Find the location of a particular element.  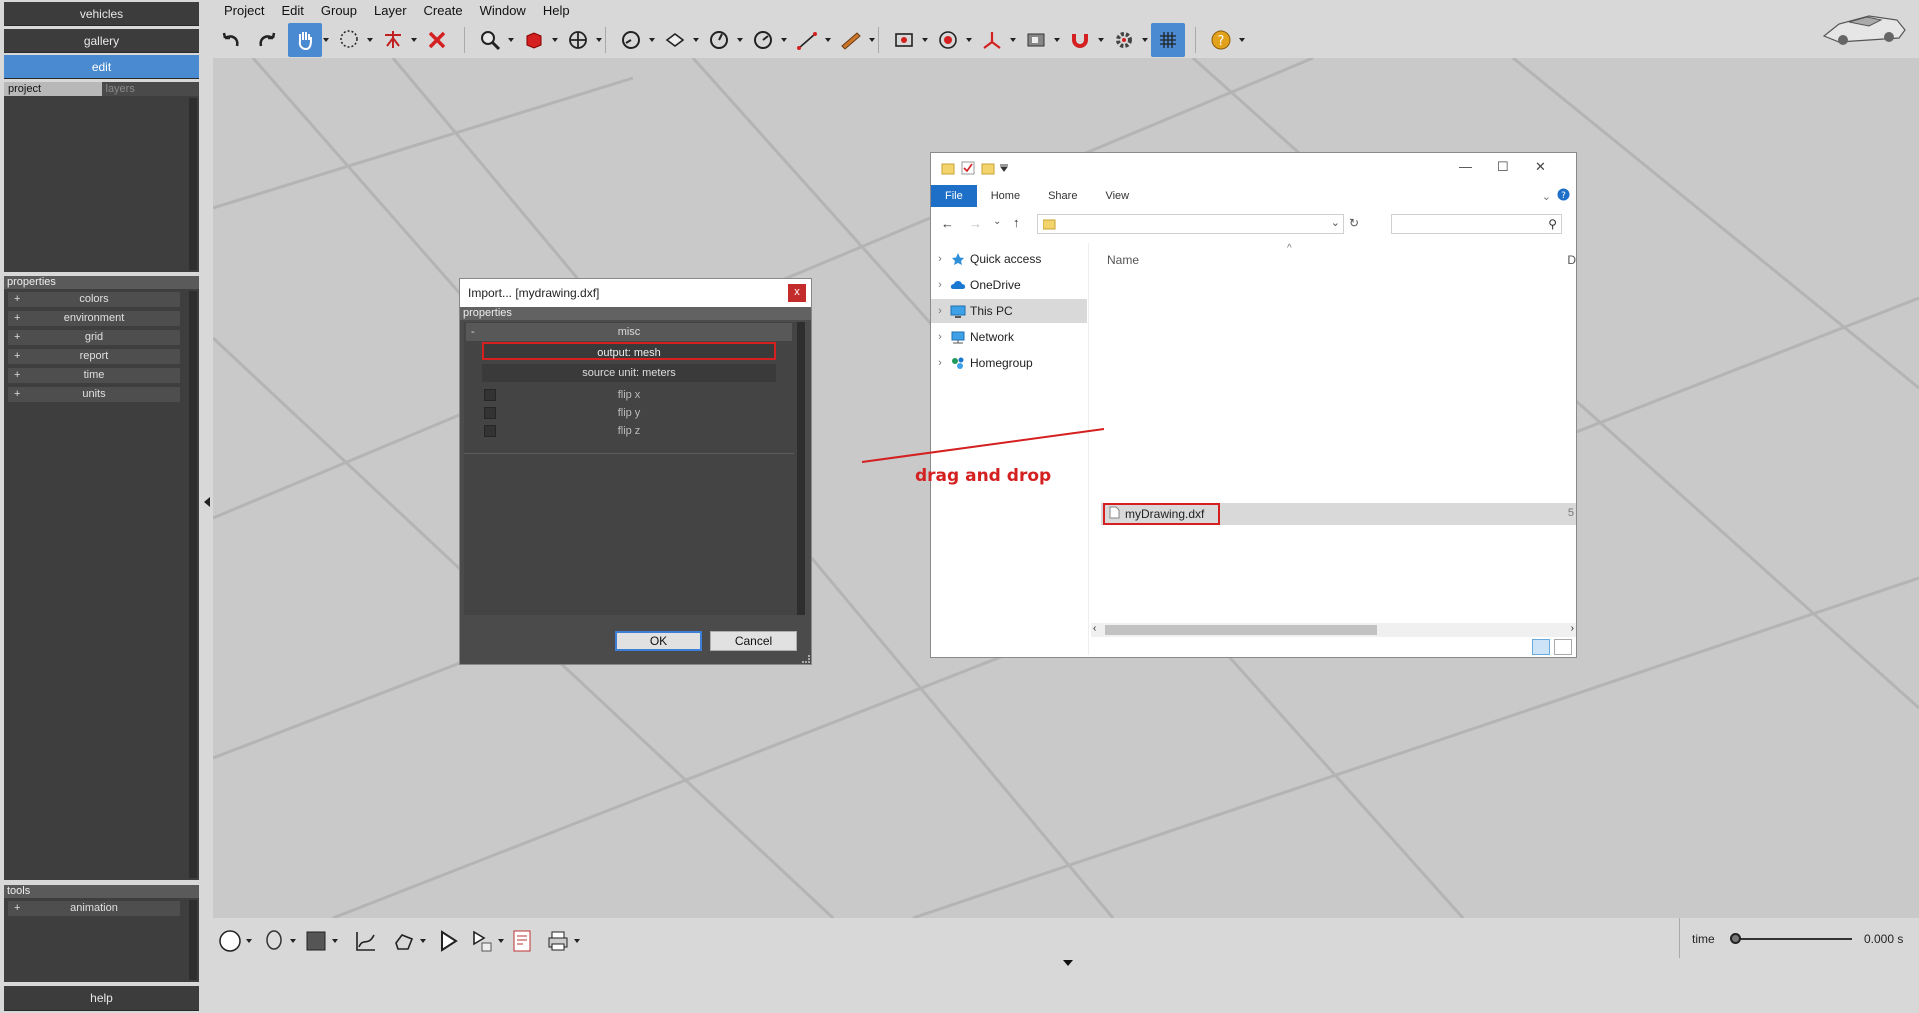

source-unit-dropdown: source unit: meters is located at coordinates (629, 373).